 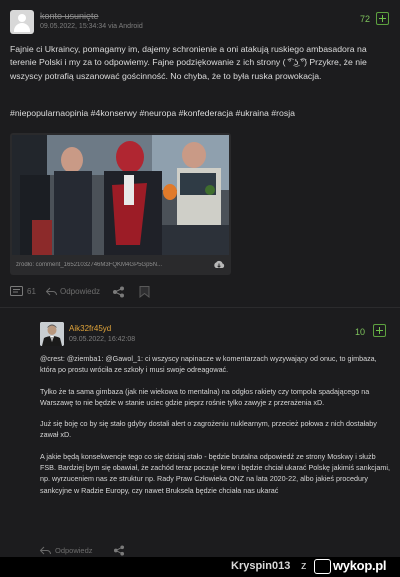 What do you see at coordinates (200, 567) in the screenshot?
I see `watermark-footer: Kryspin013 z wykop.pl` at bounding box center [200, 567].